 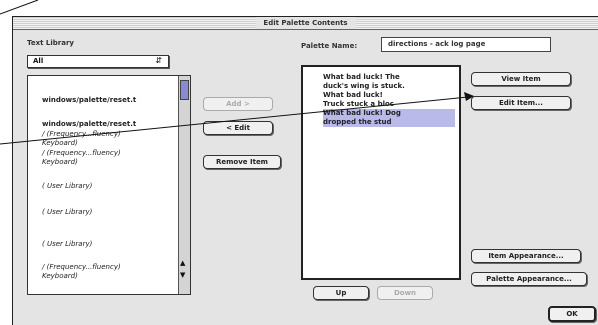 I want to click on callout-line-top, so click(x=19, y=7).